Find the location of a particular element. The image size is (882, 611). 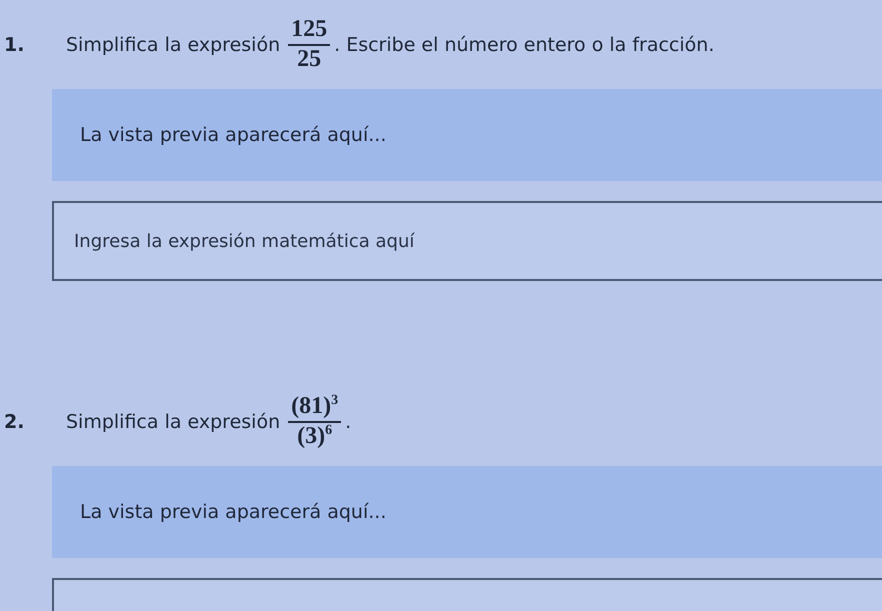

question-number: 2. is located at coordinates (14, 421).